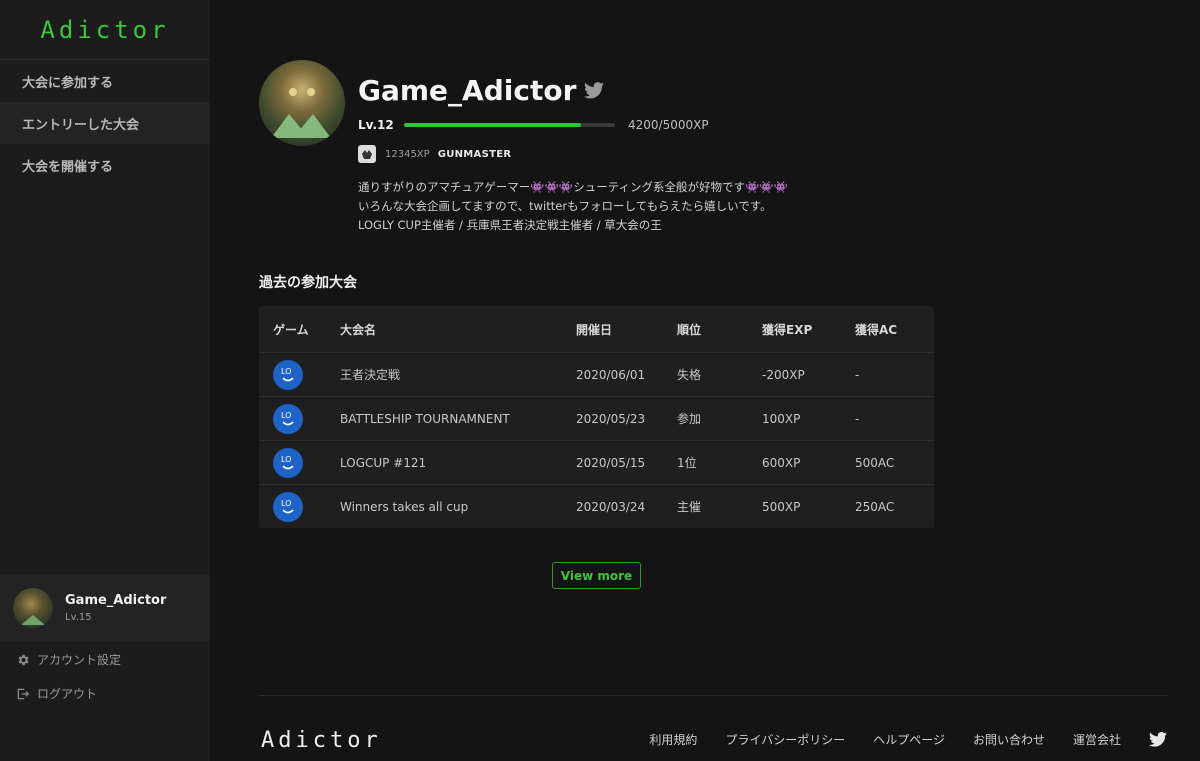  I want to click on tournament-rank: 1位, so click(687, 463).